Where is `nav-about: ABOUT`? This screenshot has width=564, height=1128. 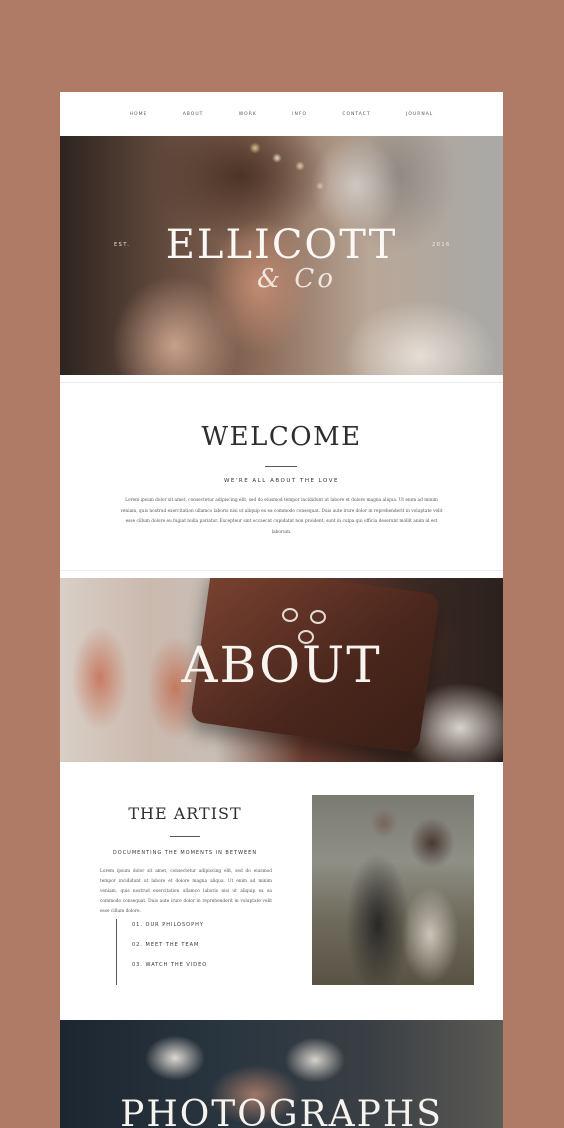 nav-about: ABOUT is located at coordinates (193, 114).